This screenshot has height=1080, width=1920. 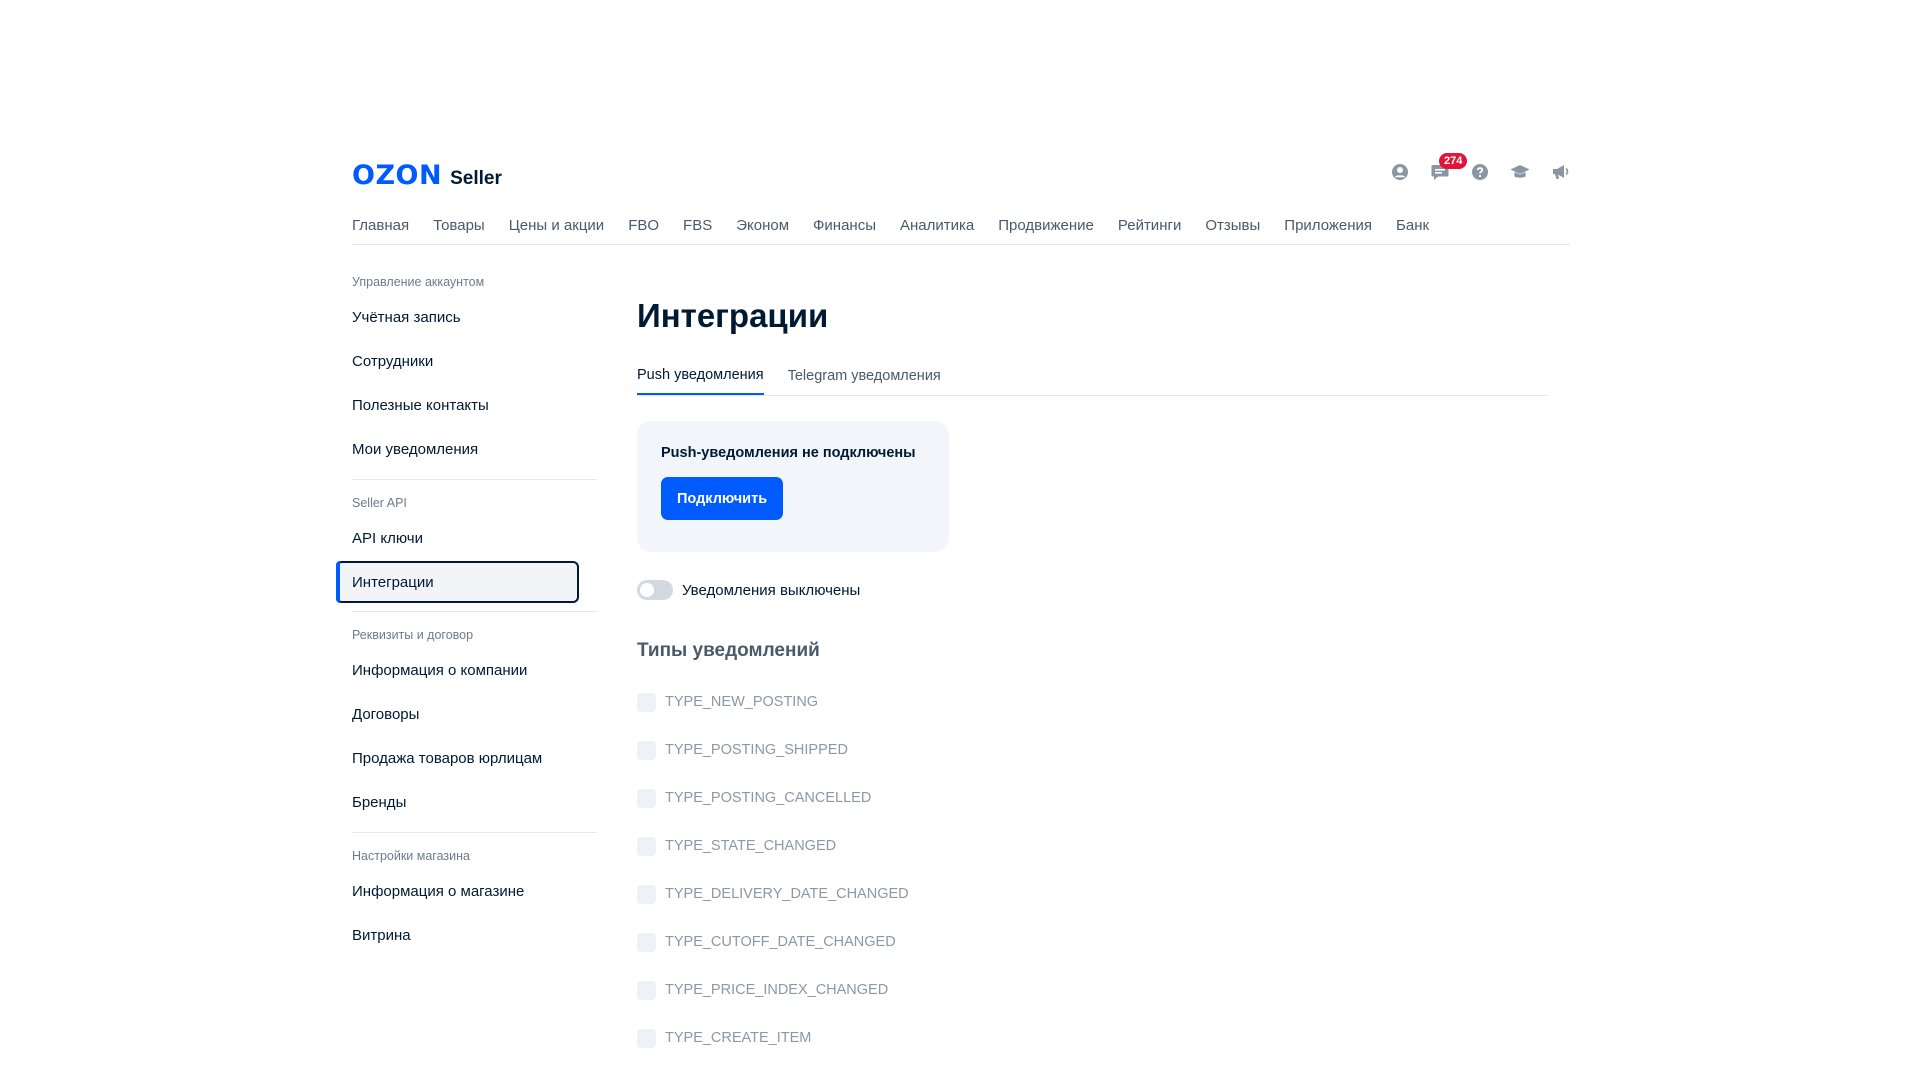 What do you see at coordinates (418, 282) in the screenshot?
I see `sidebar-section-title: Управление аккаунтом` at bounding box center [418, 282].